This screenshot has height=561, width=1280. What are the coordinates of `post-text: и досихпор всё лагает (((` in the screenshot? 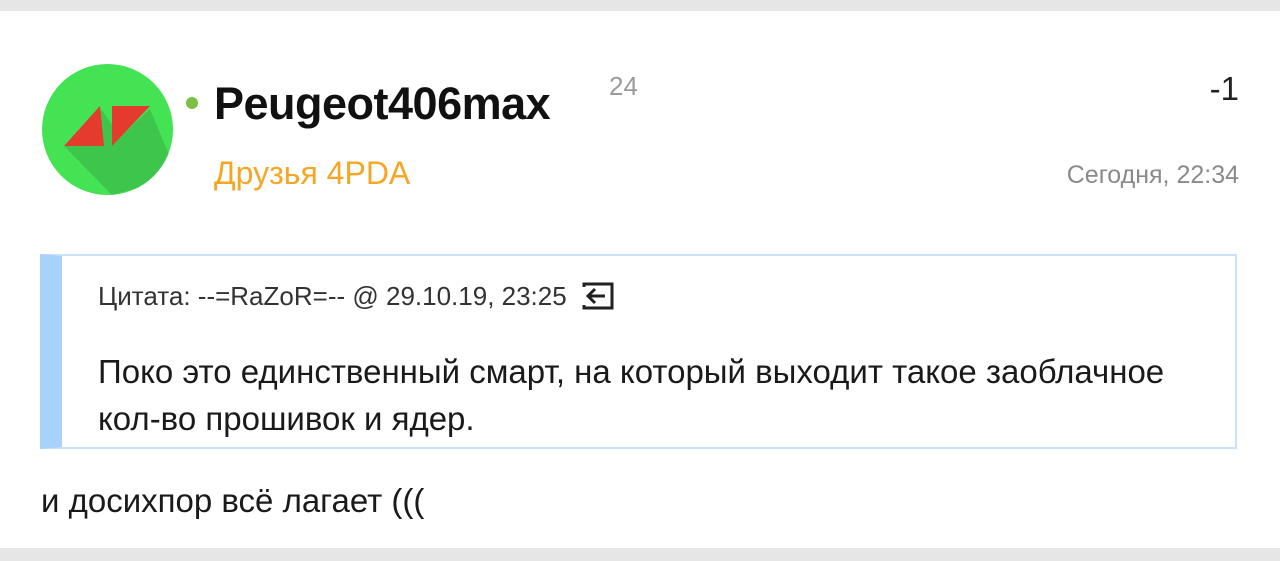 It's located at (233, 500).